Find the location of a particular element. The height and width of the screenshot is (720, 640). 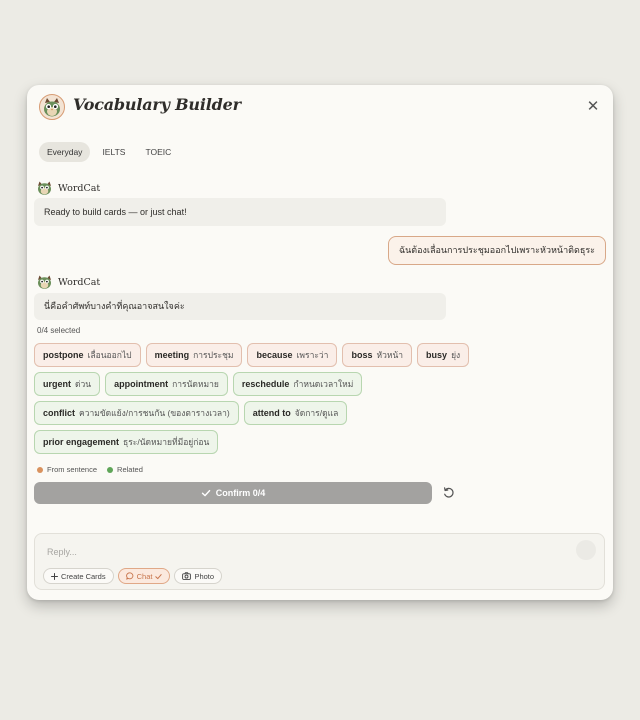

chip-word: prior engagement is located at coordinates (81, 442).